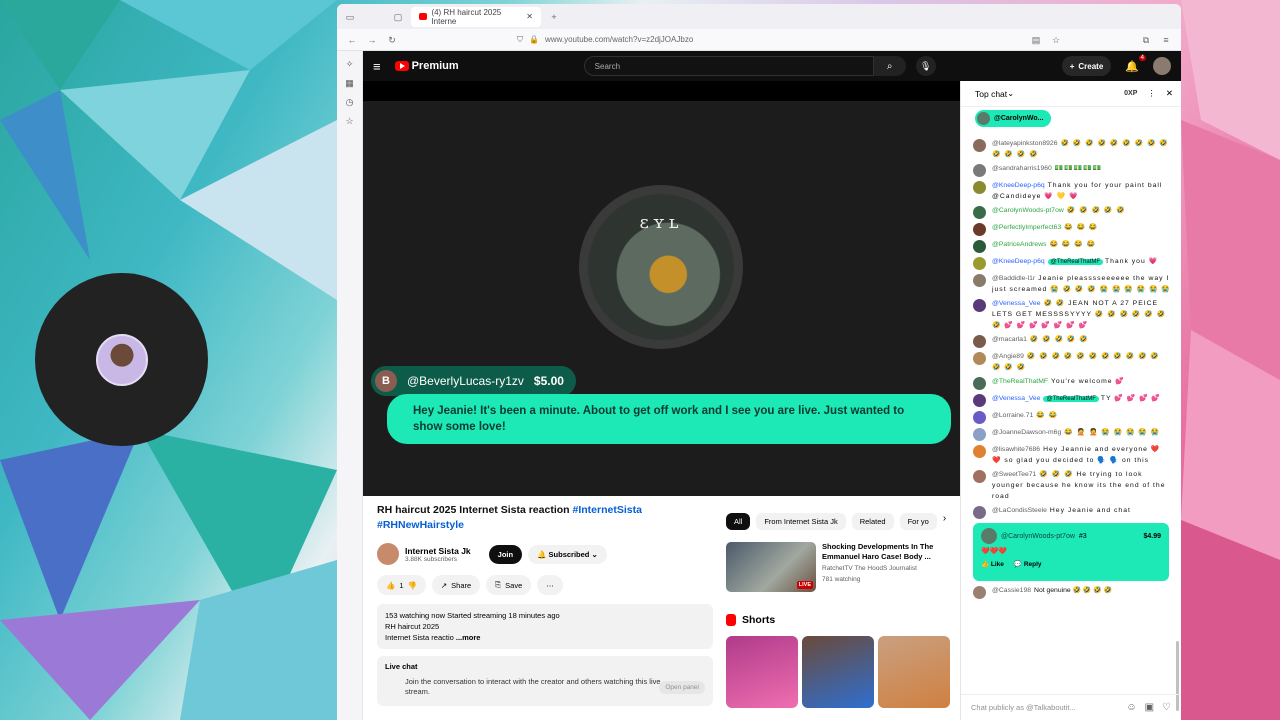  I want to click on account-avatar, so click(1162, 66).